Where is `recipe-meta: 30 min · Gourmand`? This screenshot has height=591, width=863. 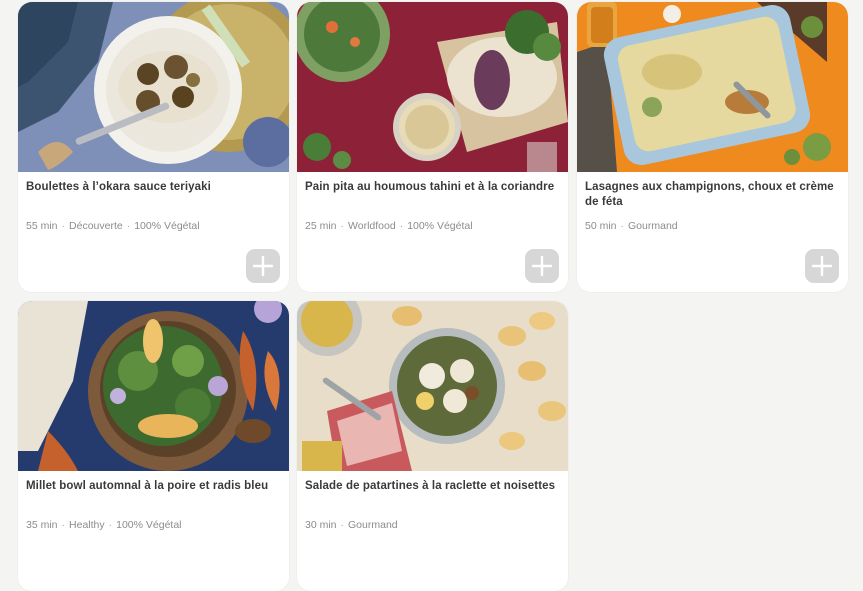
recipe-meta: 30 min · Gourmand is located at coordinates (351, 525).